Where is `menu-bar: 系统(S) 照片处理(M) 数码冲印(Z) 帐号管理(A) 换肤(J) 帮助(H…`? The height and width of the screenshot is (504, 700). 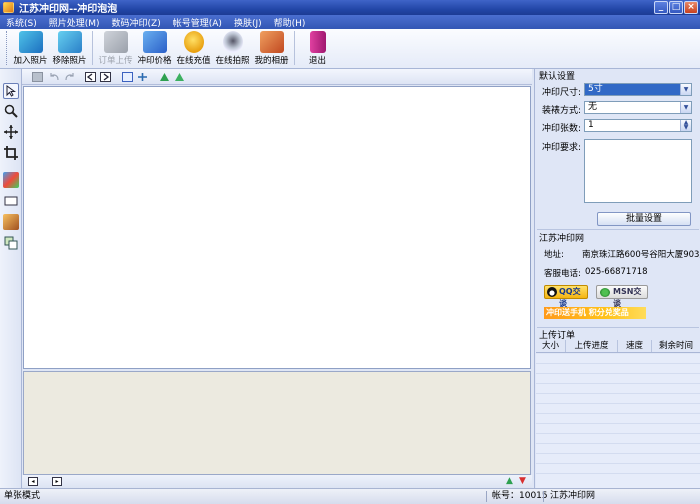
menu-bar: 系统(S) 照片处理(M) 数码冲印(Z) 帐号管理(A) 换肤(J) 帮助(H… is located at coordinates (350, 22).